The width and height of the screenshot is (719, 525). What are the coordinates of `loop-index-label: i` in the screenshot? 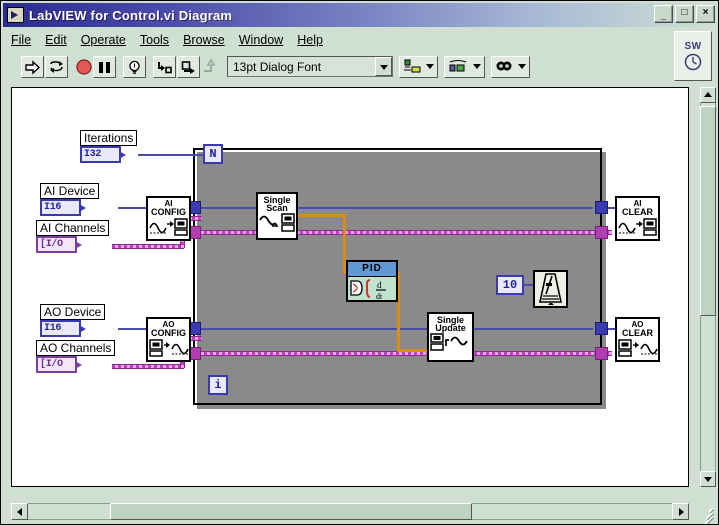 It's located at (218, 385).